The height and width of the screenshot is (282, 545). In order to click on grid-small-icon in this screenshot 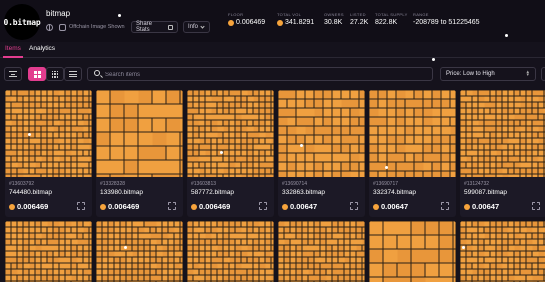, I will do `click(55, 74)`.